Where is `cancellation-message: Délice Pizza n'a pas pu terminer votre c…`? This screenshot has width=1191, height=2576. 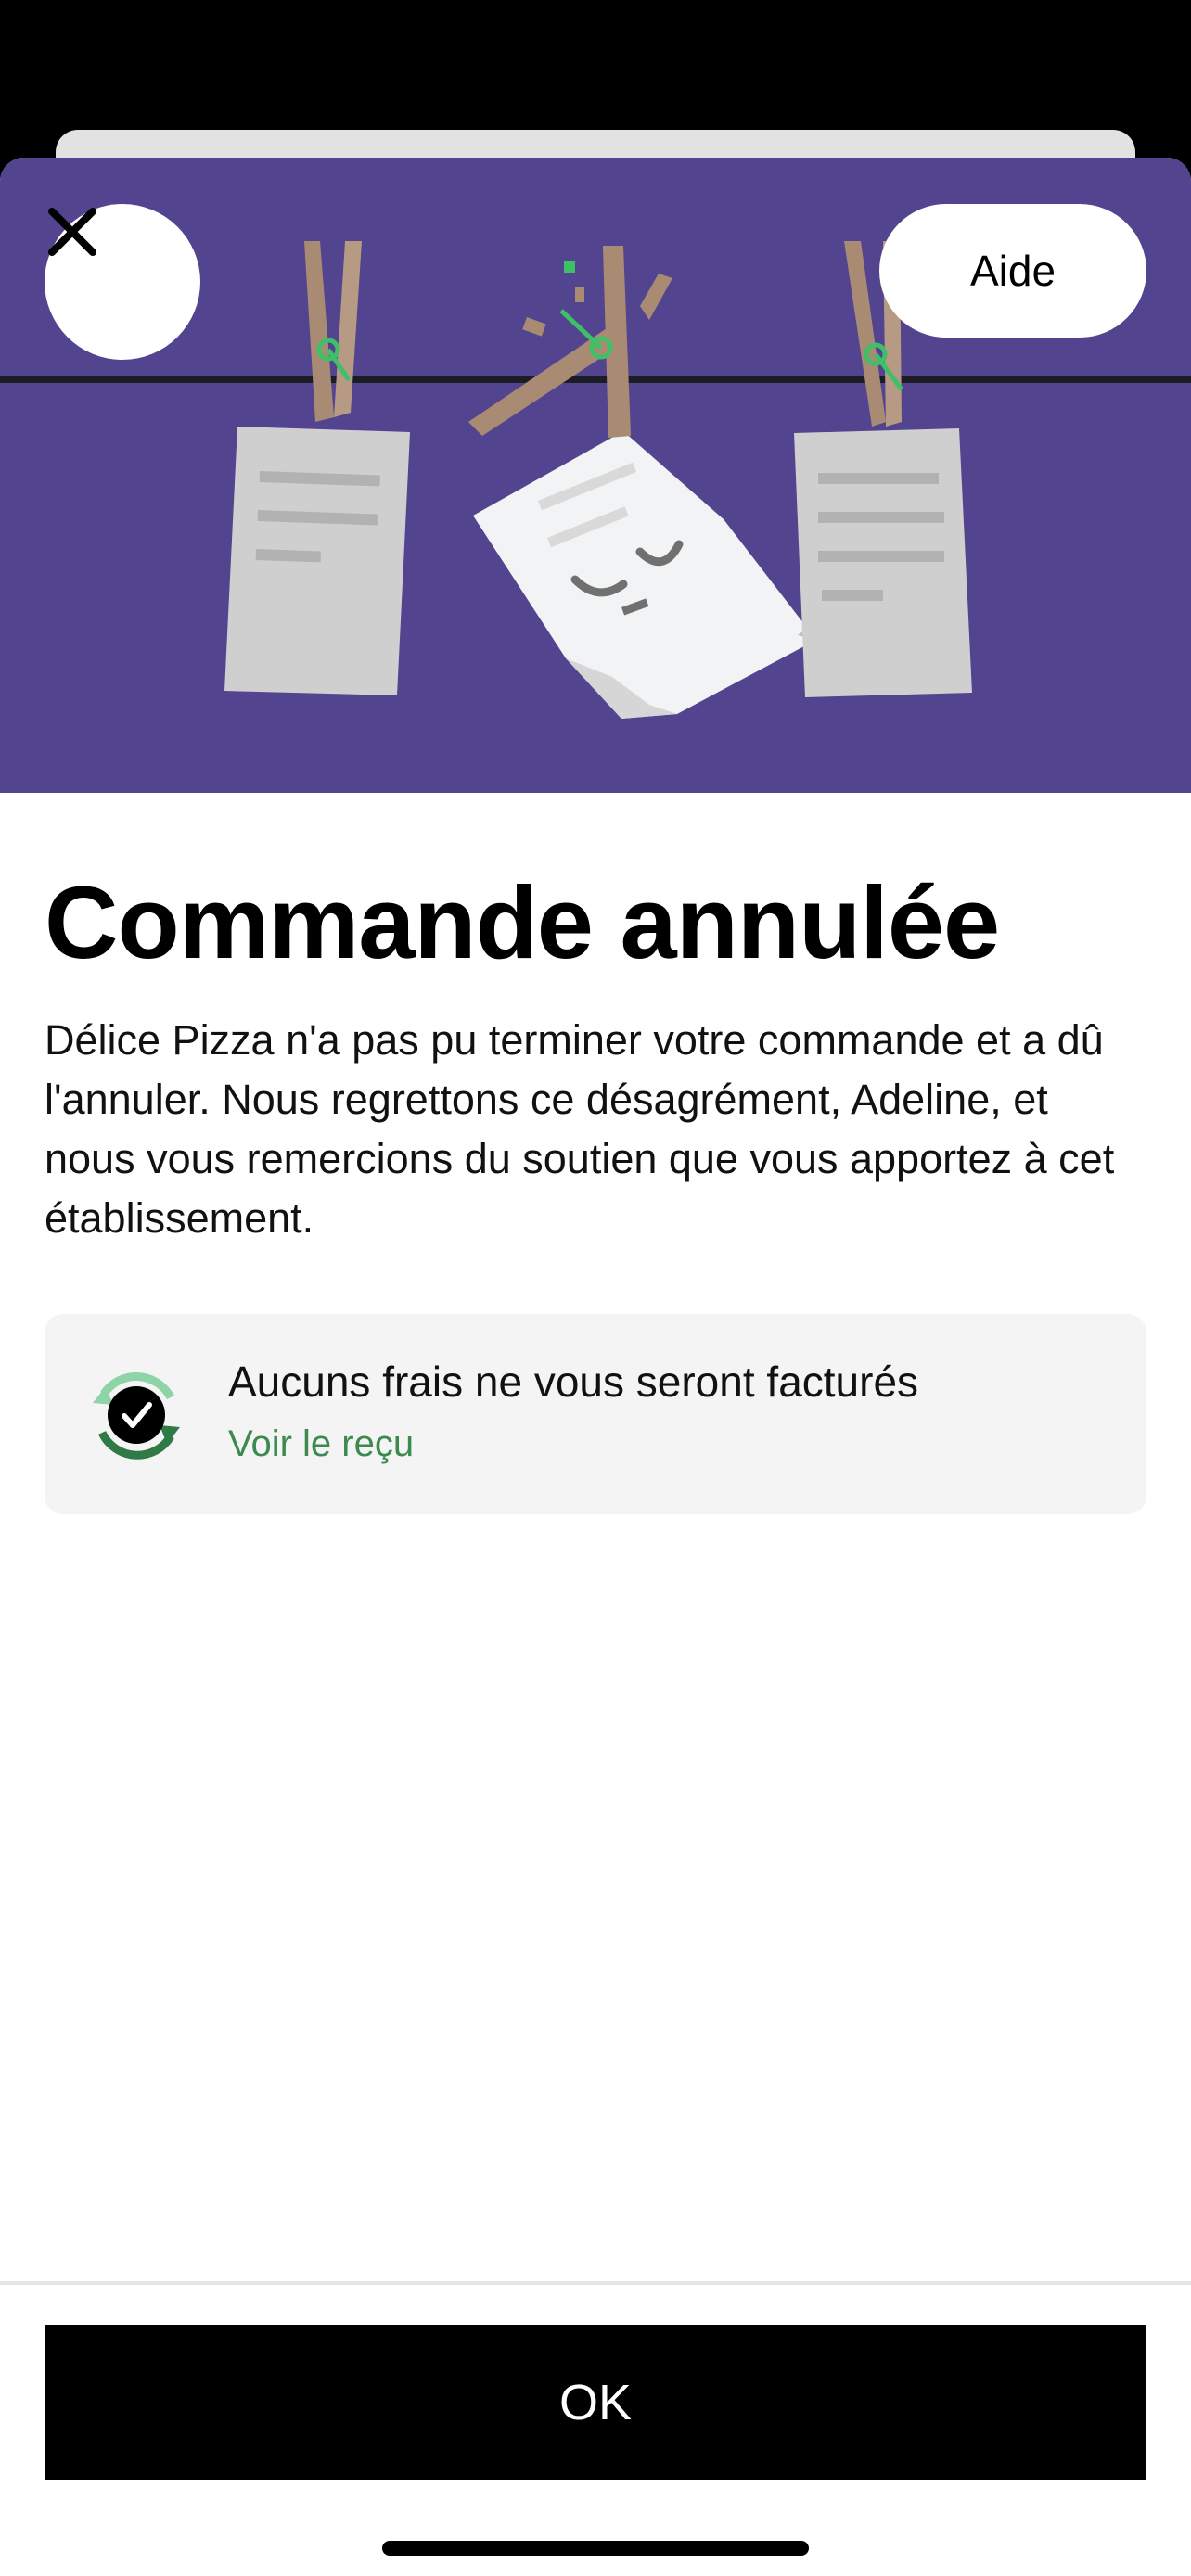
cancellation-message: Délice Pizza n'a pas pu terminer votre c… is located at coordinates (580, 1129).